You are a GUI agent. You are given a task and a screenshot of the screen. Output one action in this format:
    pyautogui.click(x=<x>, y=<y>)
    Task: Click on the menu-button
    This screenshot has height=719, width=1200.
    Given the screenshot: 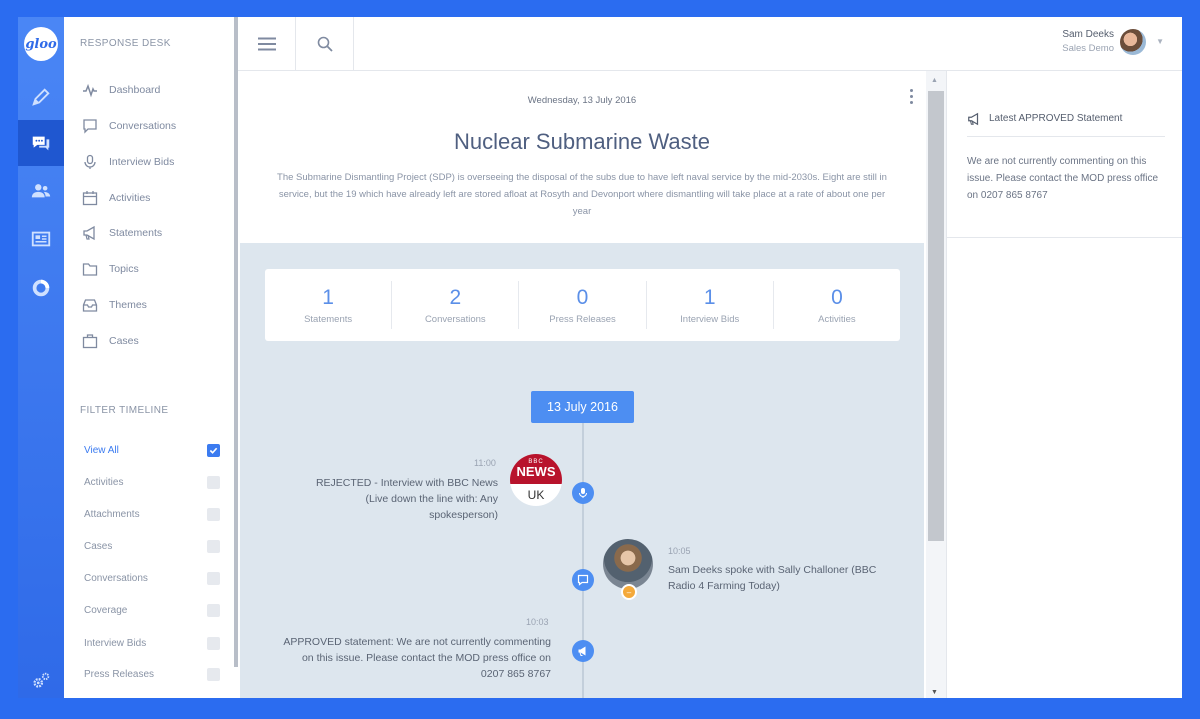 What is the action you would take?
    pyautogui.click(x=267, y=44)
    